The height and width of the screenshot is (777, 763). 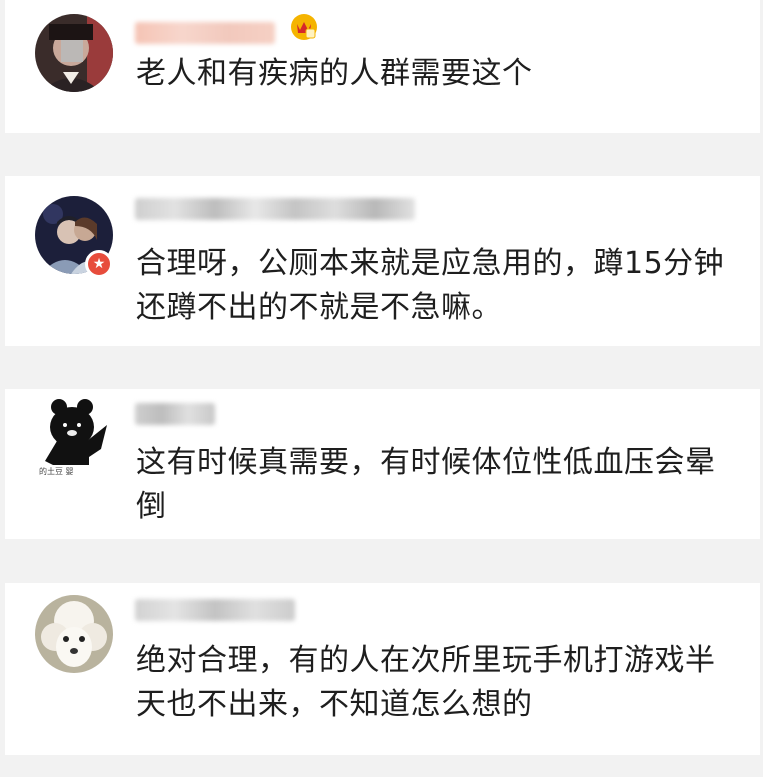 I want to click on avatar: 的土豆 婴, so click(x=74, y=436).